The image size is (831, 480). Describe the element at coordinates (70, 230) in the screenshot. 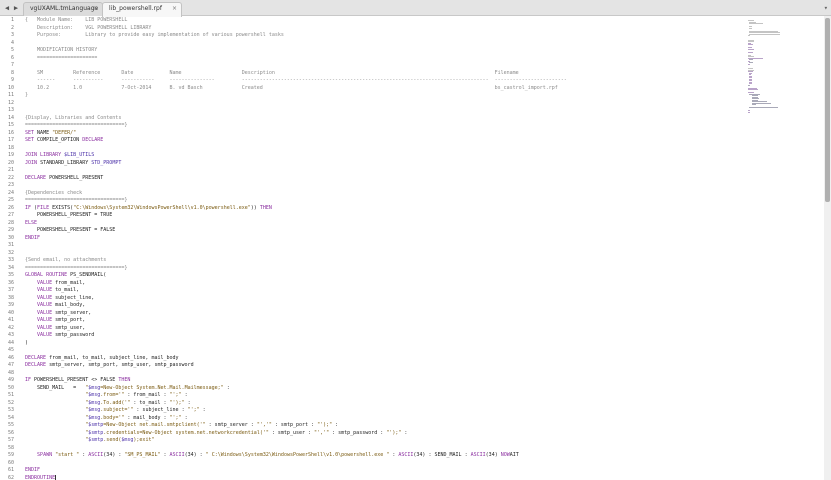

I see `code-token: POWERSHELL_PRESENT = FALSE` at that location.